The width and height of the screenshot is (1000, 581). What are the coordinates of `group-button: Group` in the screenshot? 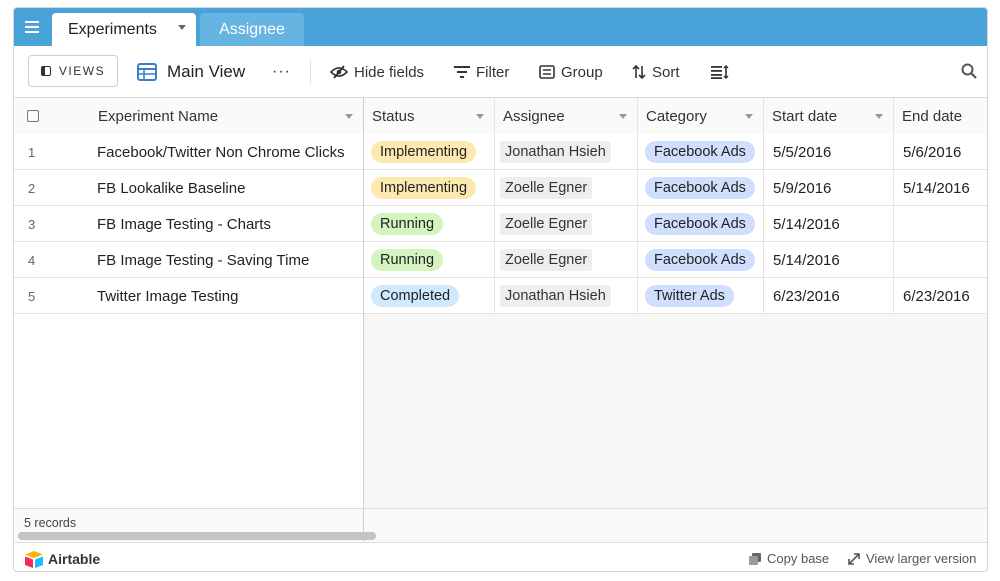 It's located at (571, 72).